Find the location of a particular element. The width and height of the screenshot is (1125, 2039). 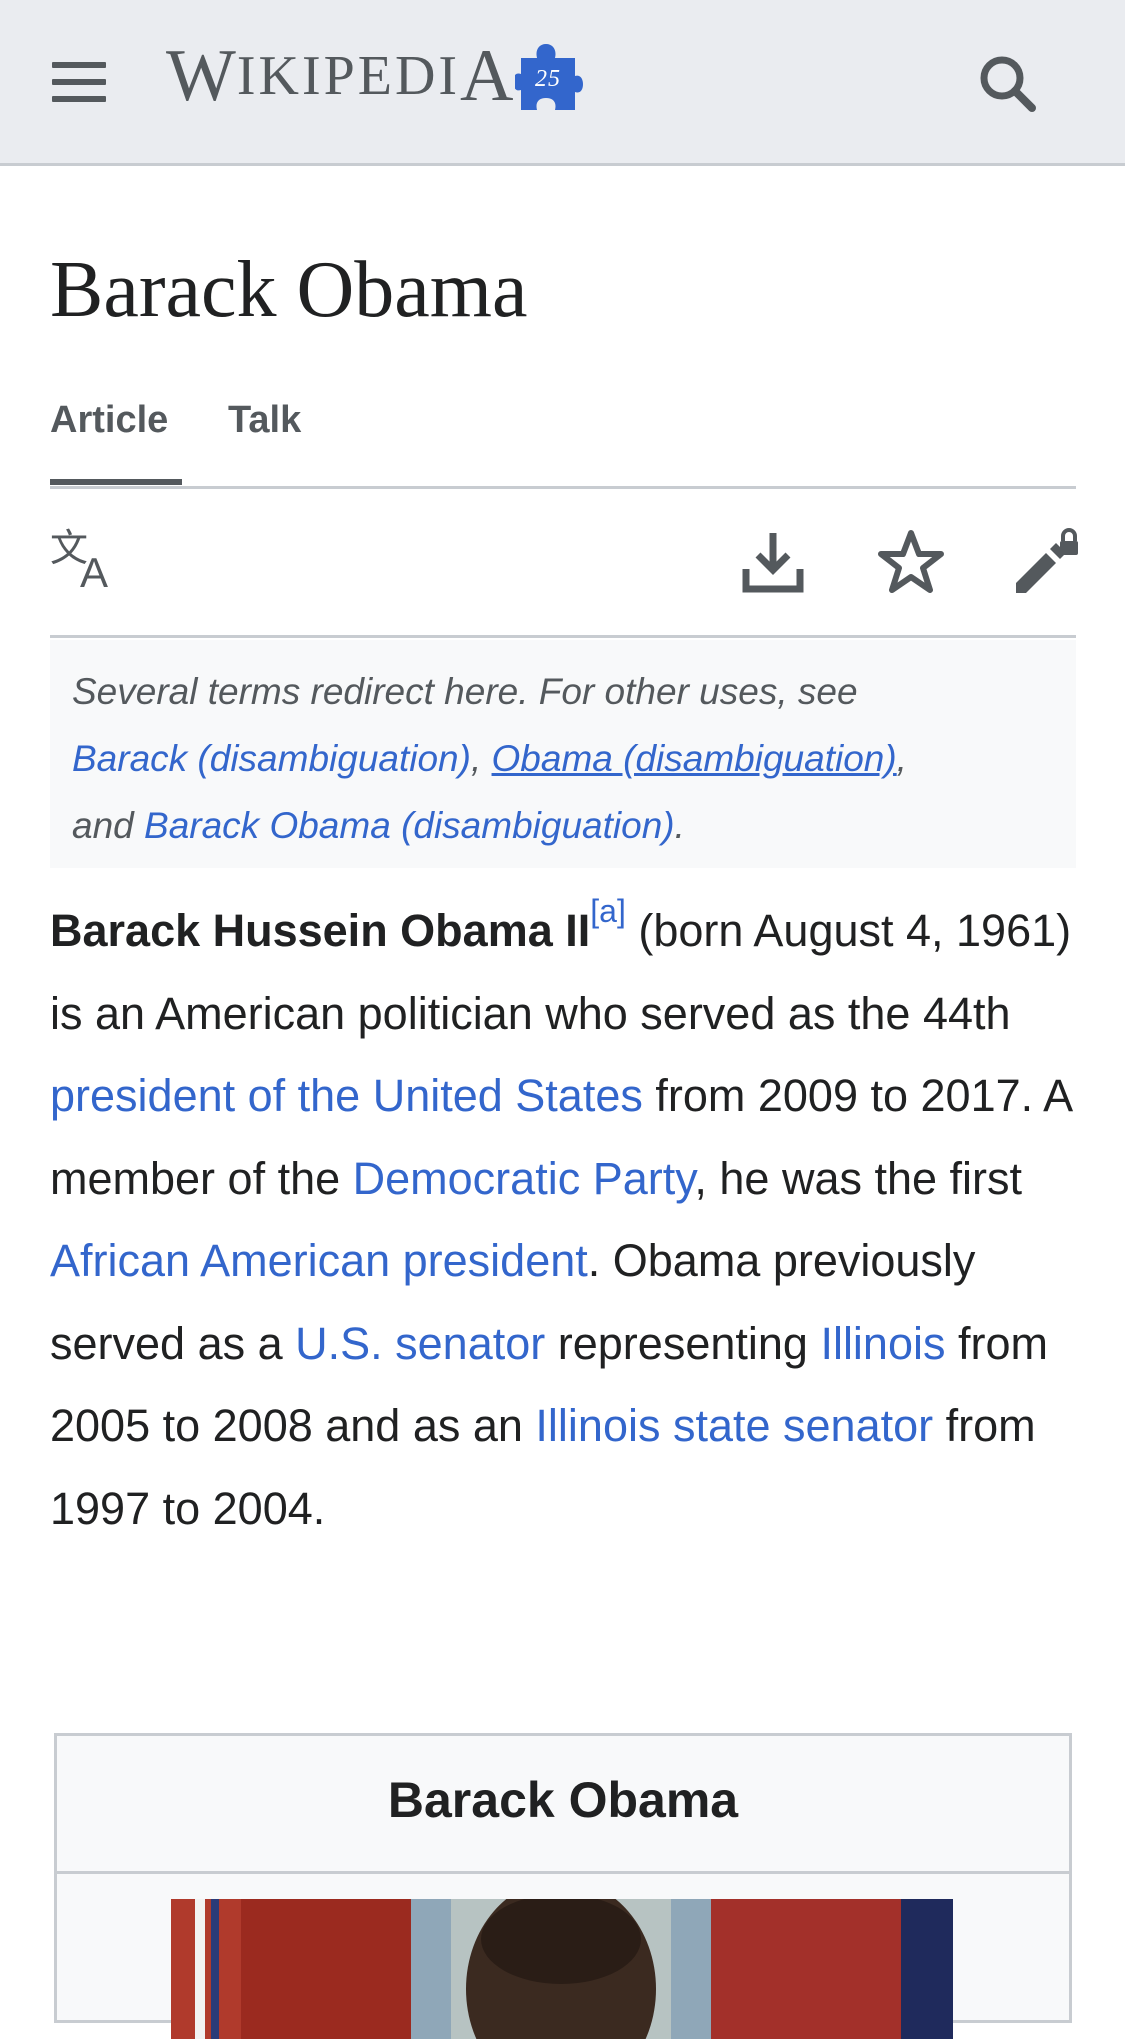

link-barack-disambiguation: Barack (disambiguation) is located at coordinates (271, 758).